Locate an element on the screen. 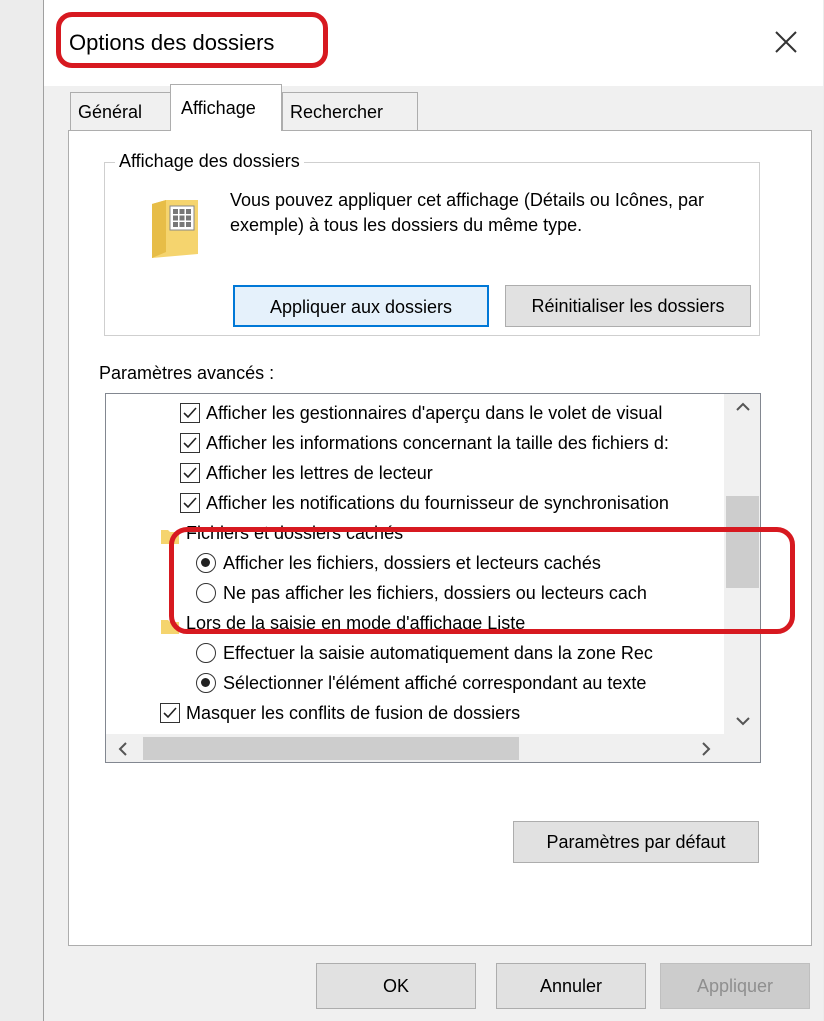 The width and height of the screenshot is (824, 1021). advanced-settings-label: Paramètres avancés : is located at coordinates (187, 373).